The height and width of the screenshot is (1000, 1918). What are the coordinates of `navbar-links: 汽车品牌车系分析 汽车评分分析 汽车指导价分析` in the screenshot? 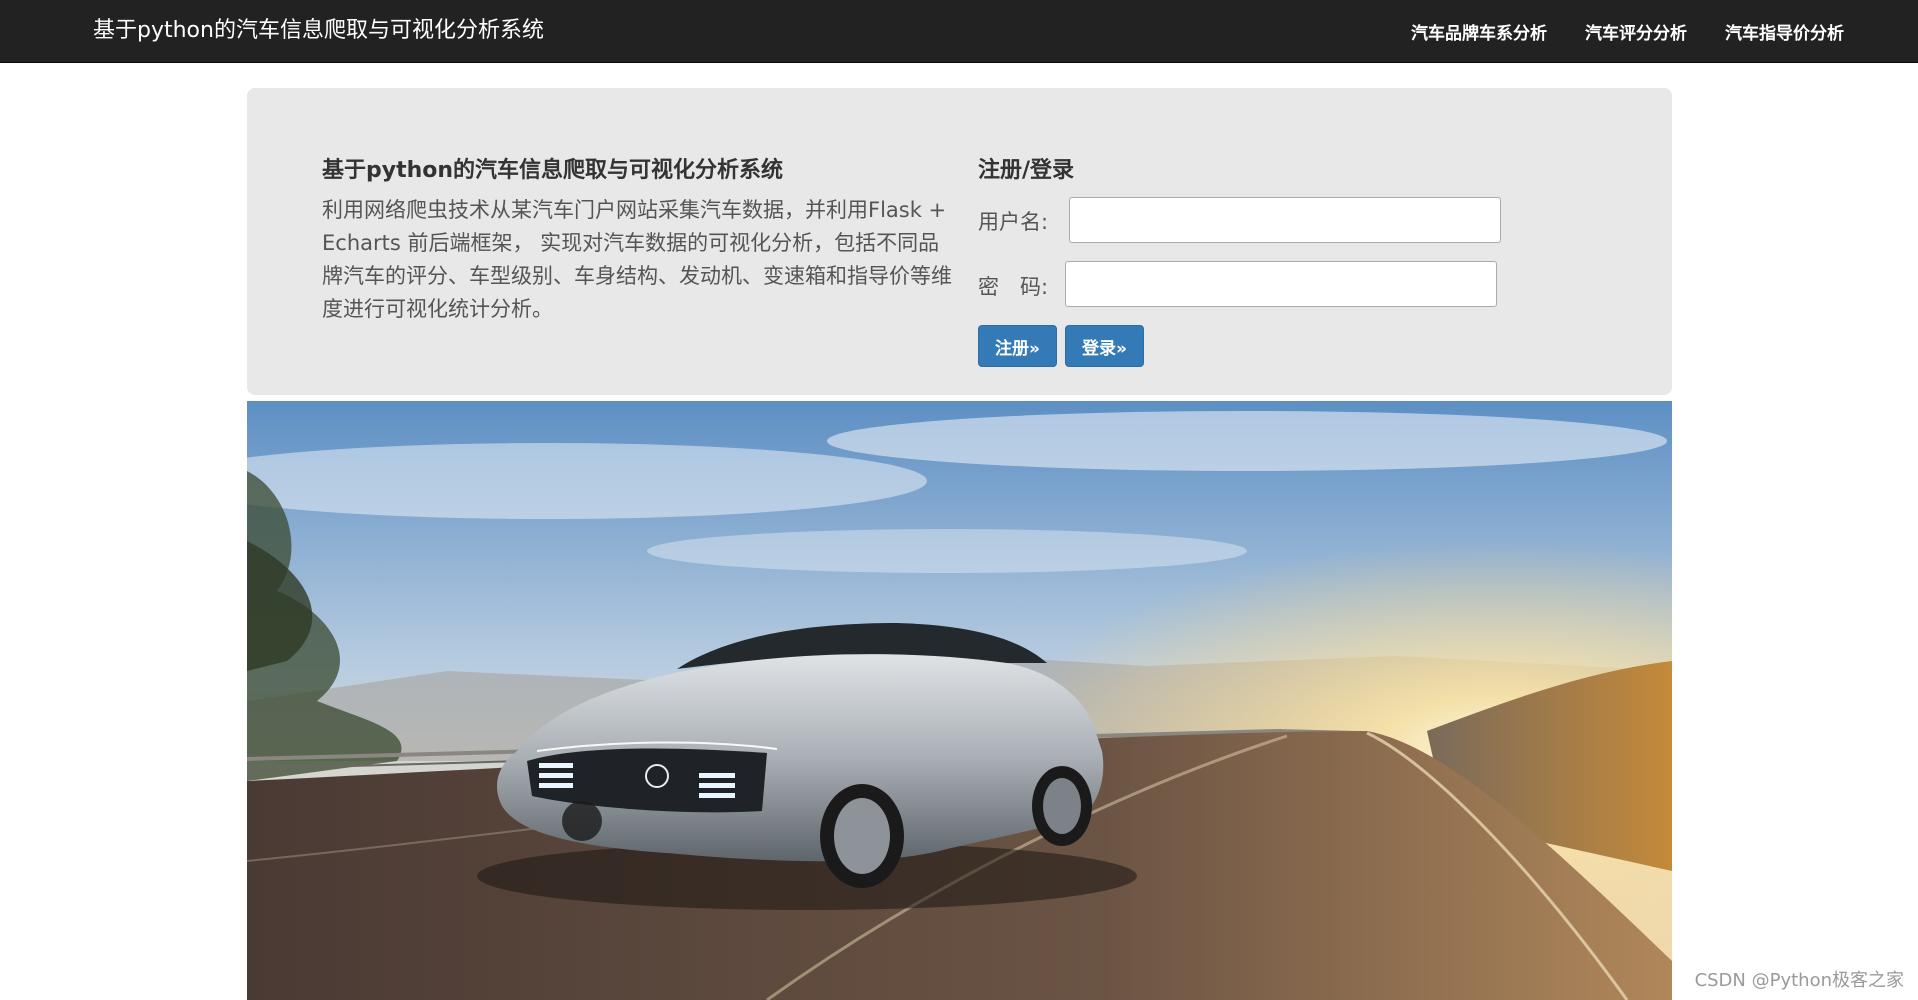 It's located at (1627, 31).